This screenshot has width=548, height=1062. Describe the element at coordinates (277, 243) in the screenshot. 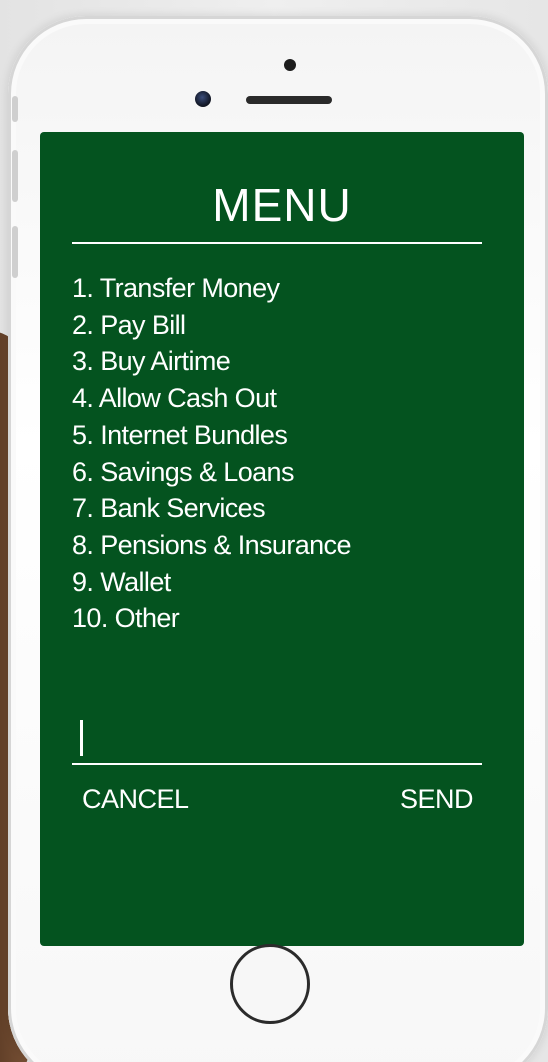

I see `title-divider` at that location.